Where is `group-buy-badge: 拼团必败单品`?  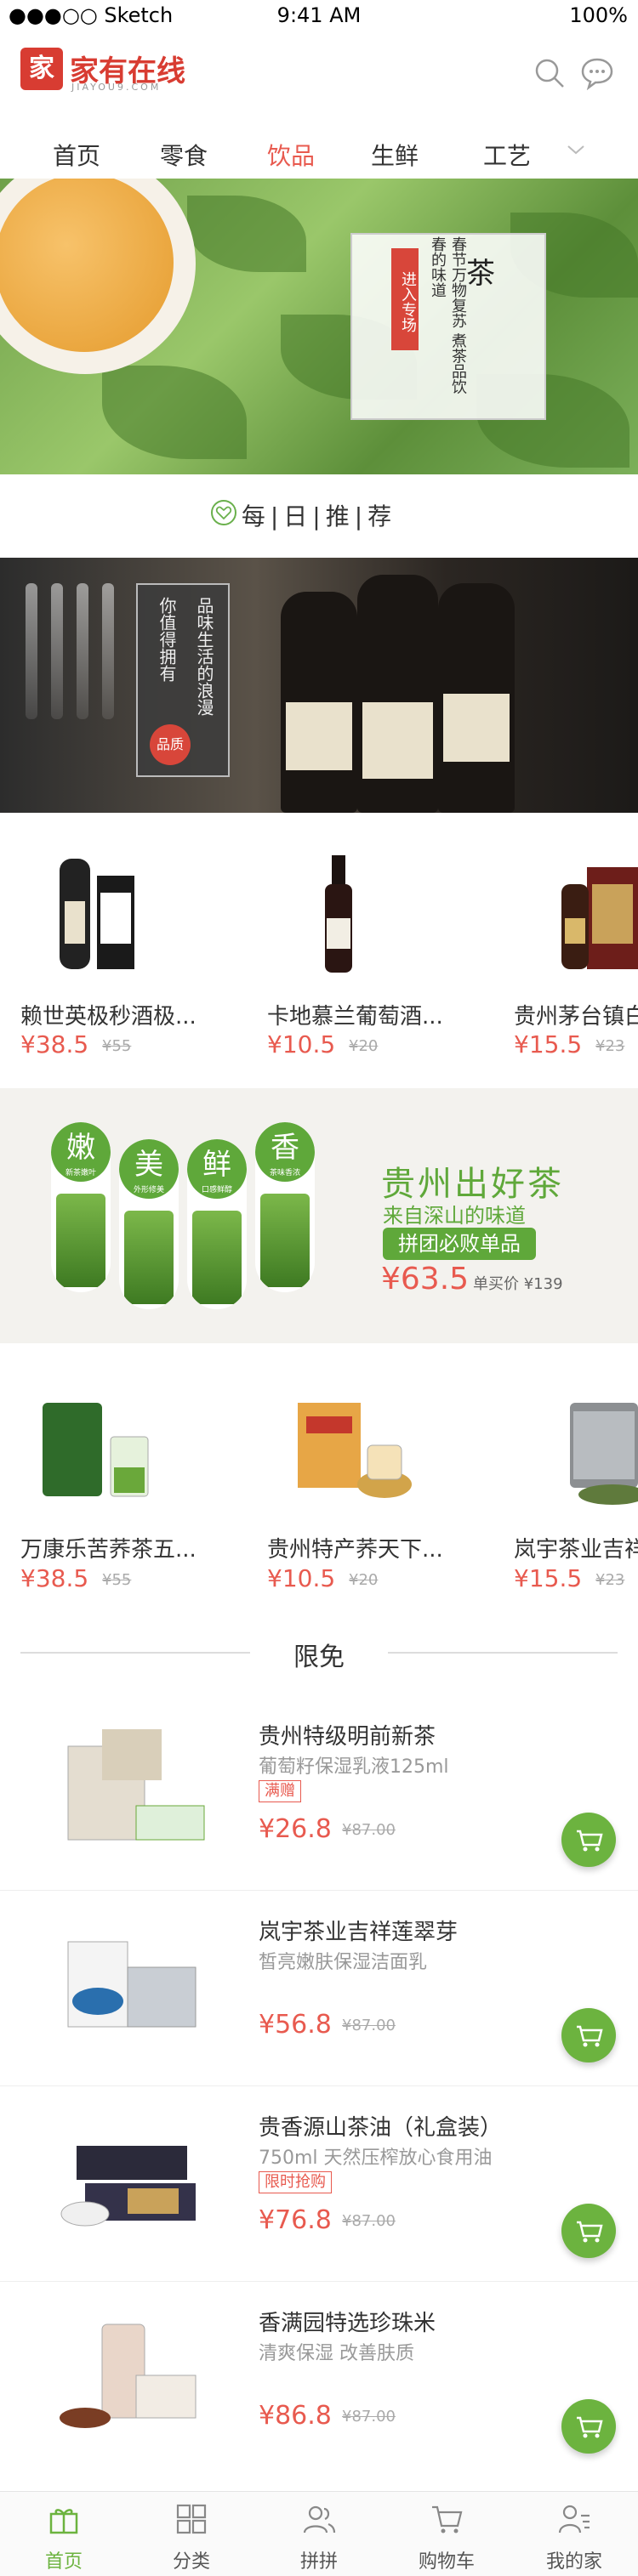 group-buy-badge: 拼团必败单品 is located at coordinates (460, 1244).